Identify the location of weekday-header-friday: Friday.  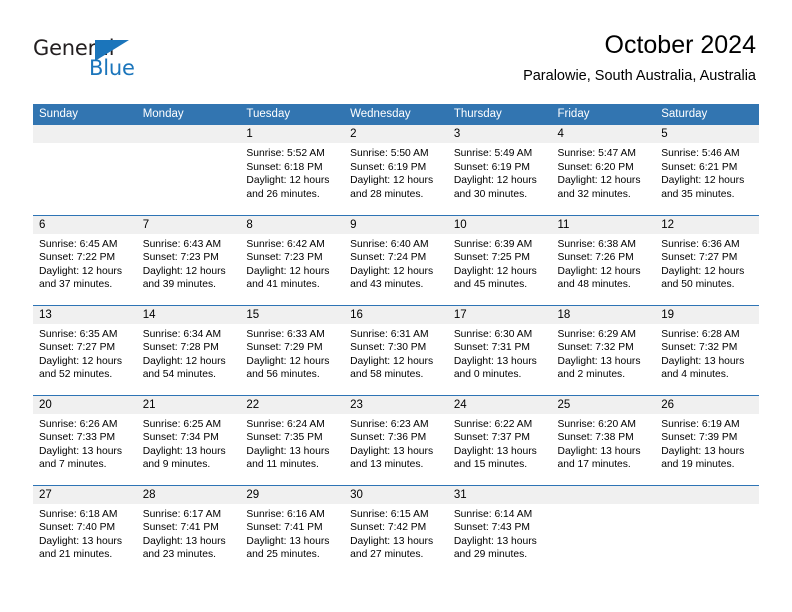
(603, 114).